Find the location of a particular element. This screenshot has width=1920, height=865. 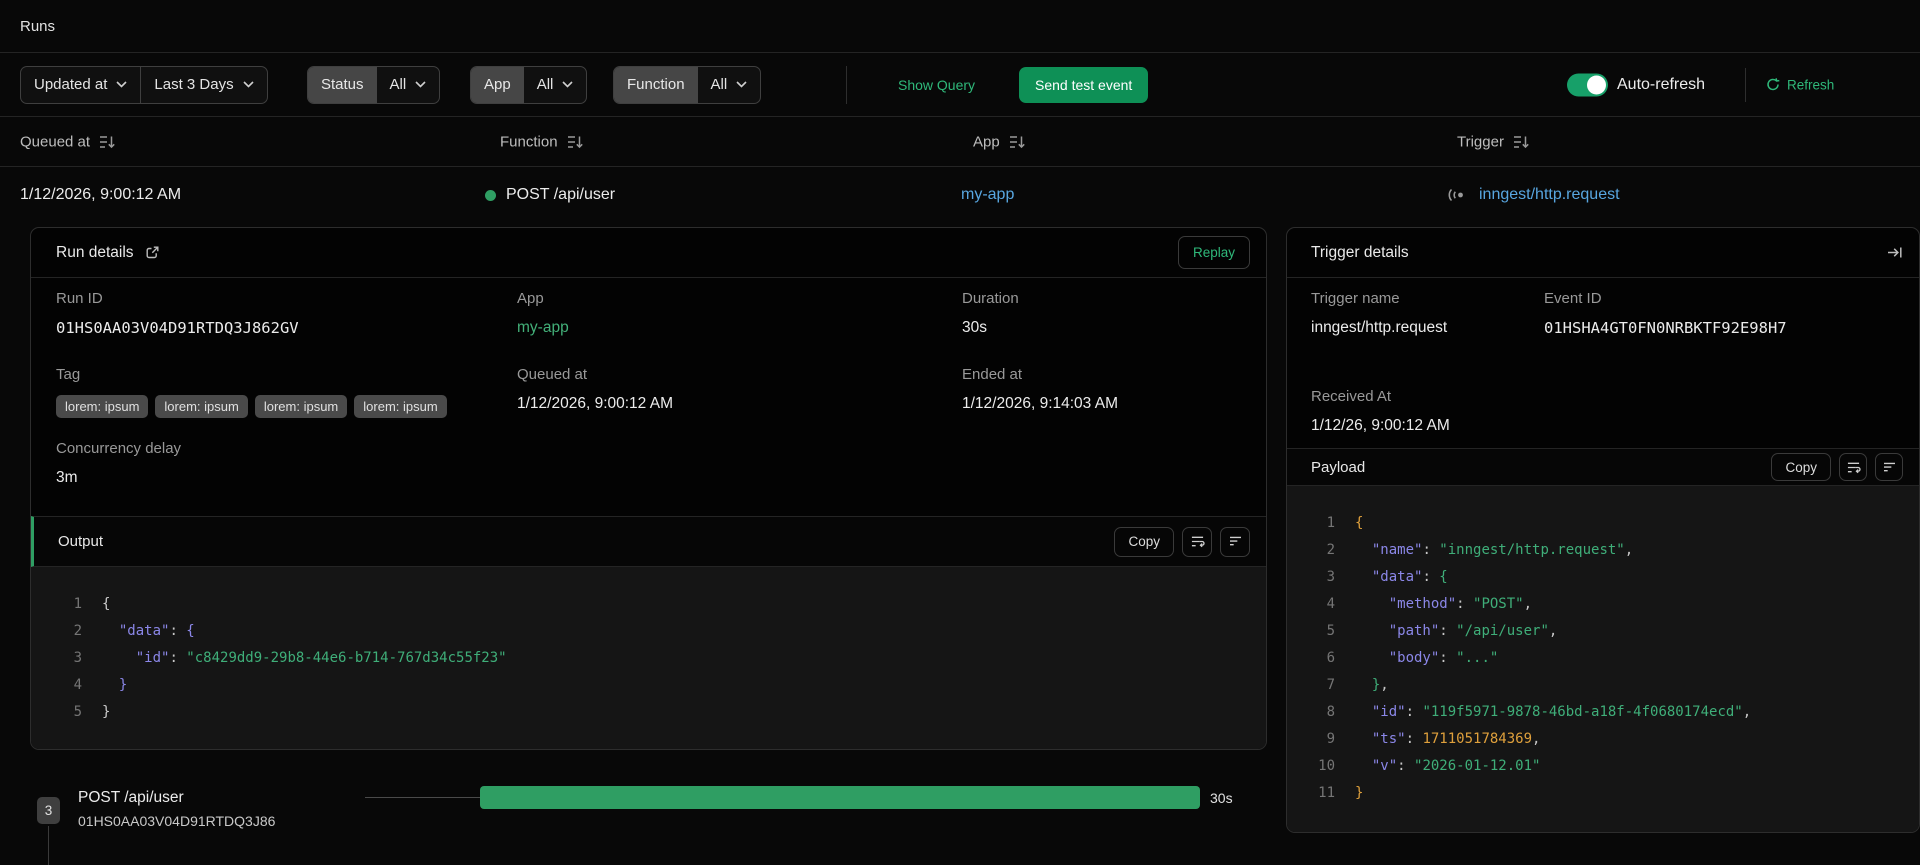

field-concurrency-delay: Concurrency delay 3m is located at coordinates (118, 463).